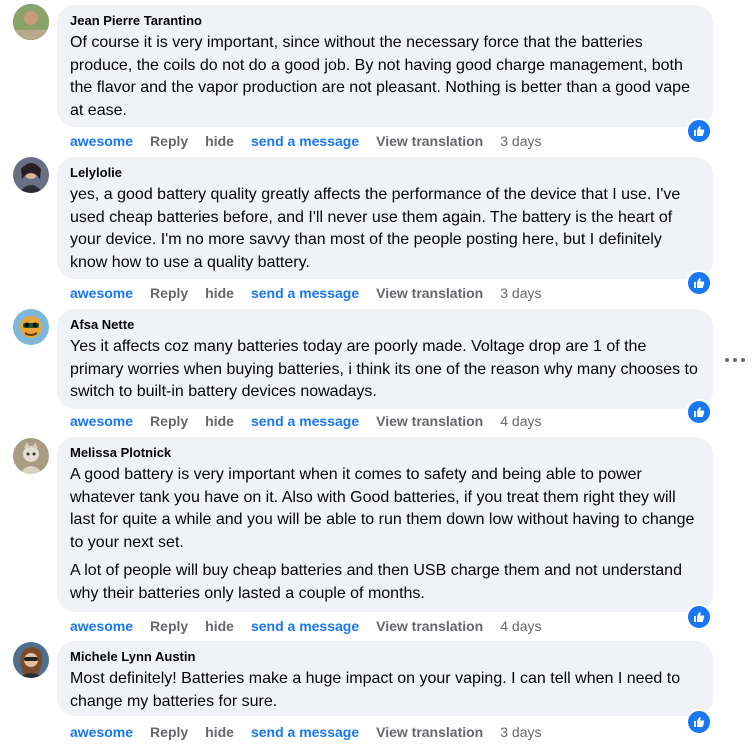 This screenshot has height=748, width=753. What do you see at coordinates (385, 325) in the screenshot?
I see `comment-author: Afsa Nette` at bounding box center [385, 325].